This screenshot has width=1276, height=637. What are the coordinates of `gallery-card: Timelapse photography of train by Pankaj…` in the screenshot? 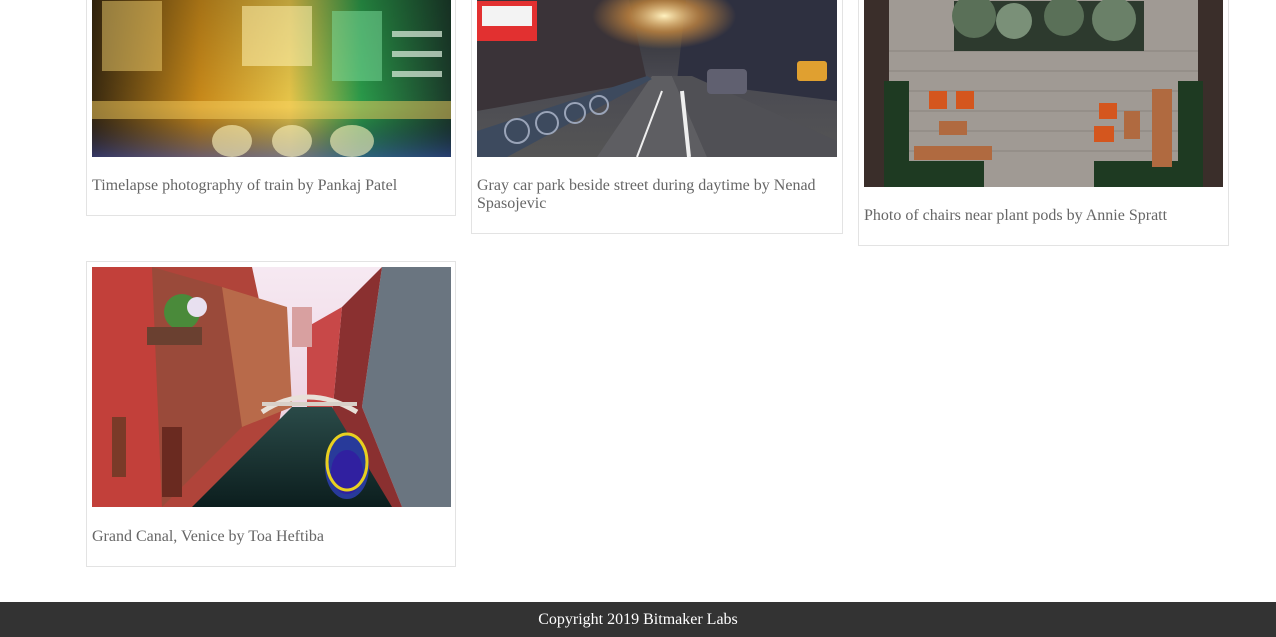 It's located at (271, 108).